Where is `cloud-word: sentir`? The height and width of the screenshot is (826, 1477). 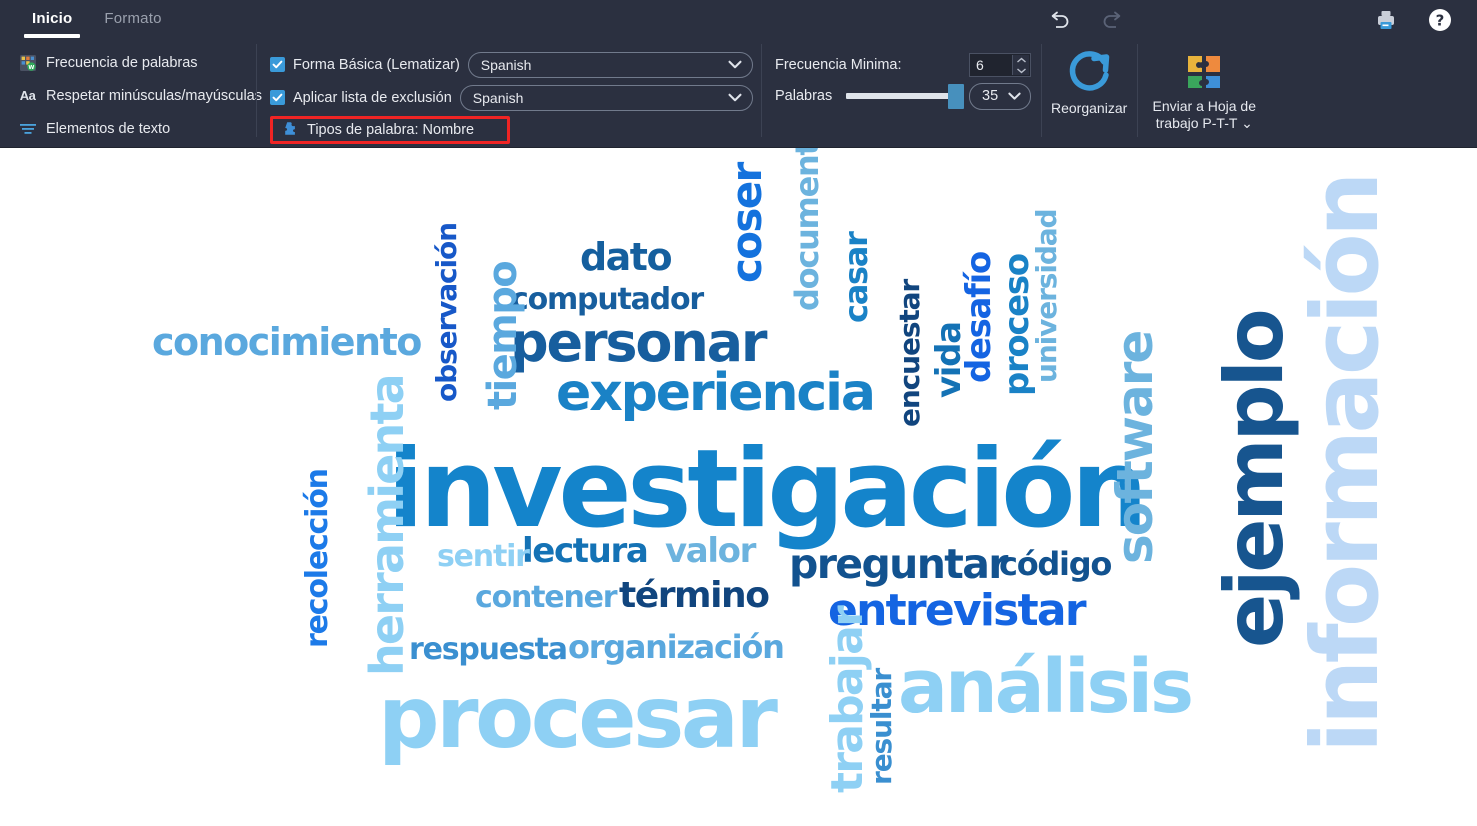 cloud-word: sentir is located at coordinates (483, 557).